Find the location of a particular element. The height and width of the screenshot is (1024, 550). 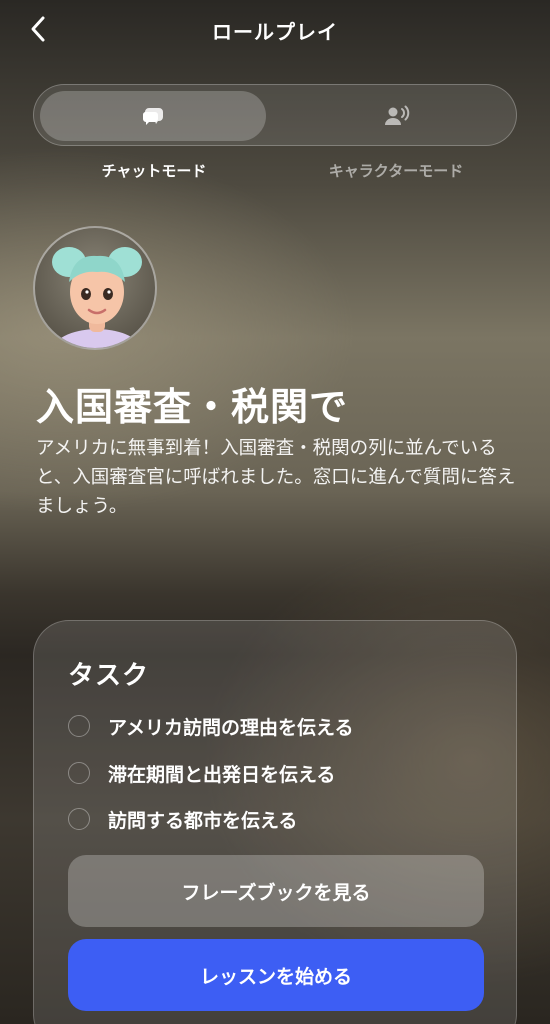

task-label: 滞在期間と出発日を伝える is located at coordinates (222, 774).